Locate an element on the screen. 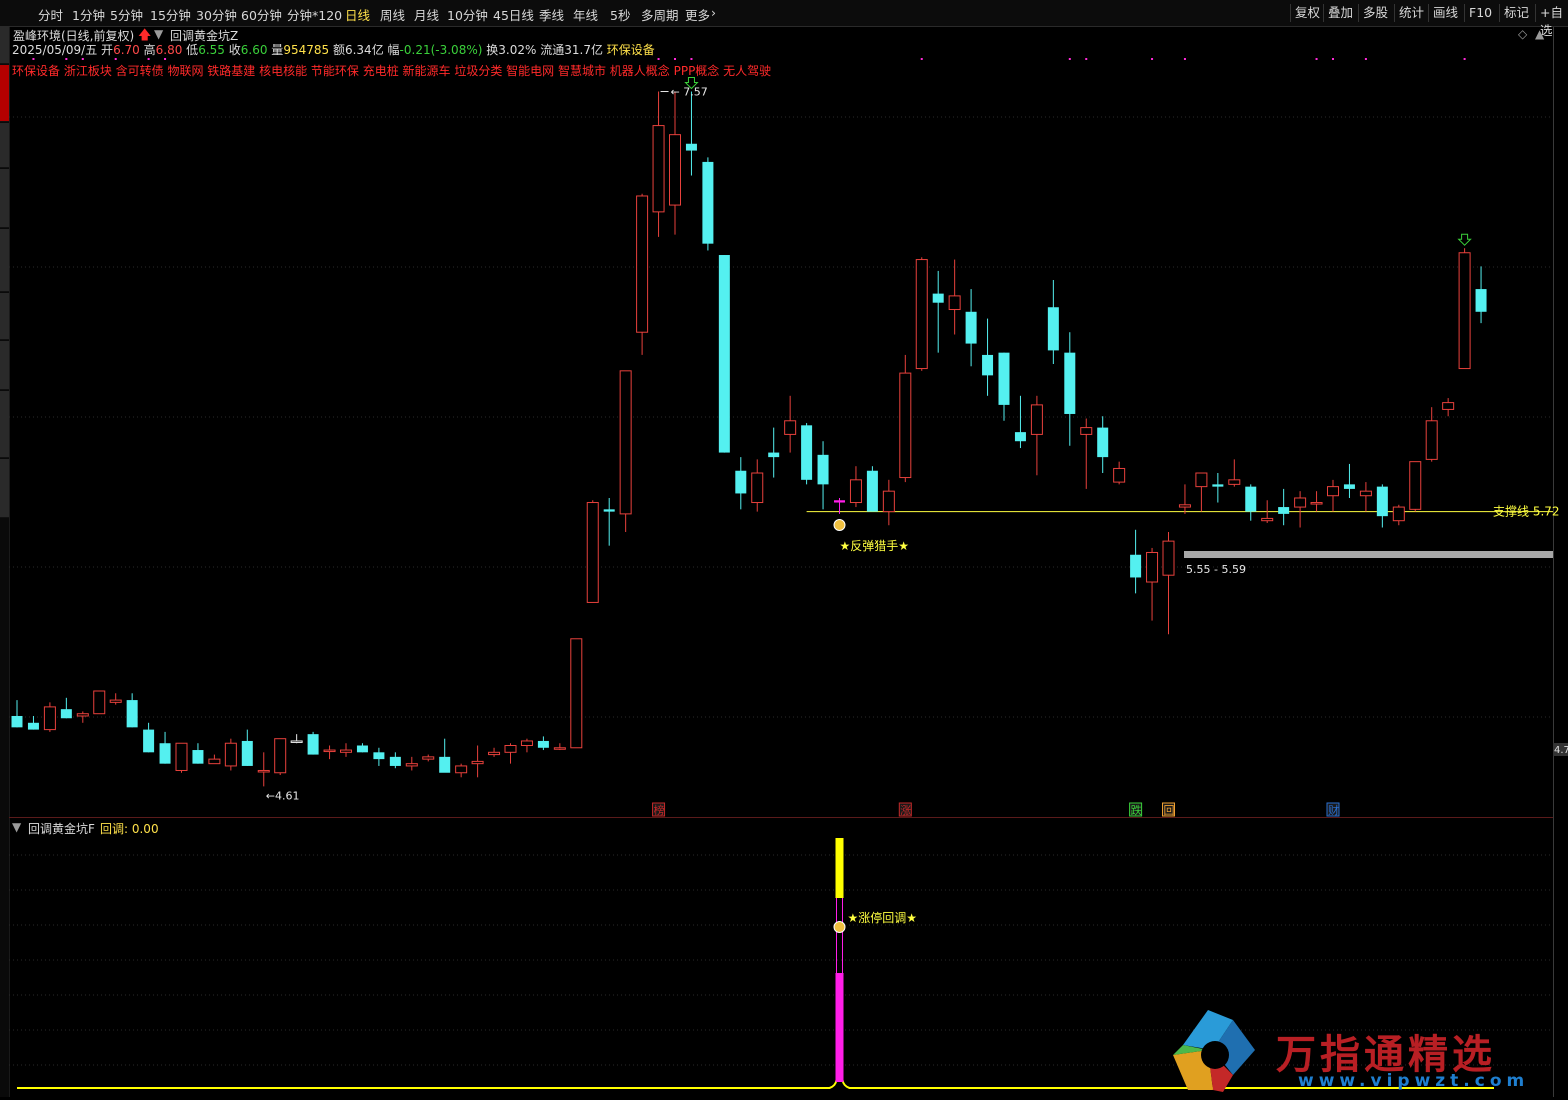 This screenshot has height=1100, width=1568. event-marker-label: 回 is located at coordinates (1169, 810).